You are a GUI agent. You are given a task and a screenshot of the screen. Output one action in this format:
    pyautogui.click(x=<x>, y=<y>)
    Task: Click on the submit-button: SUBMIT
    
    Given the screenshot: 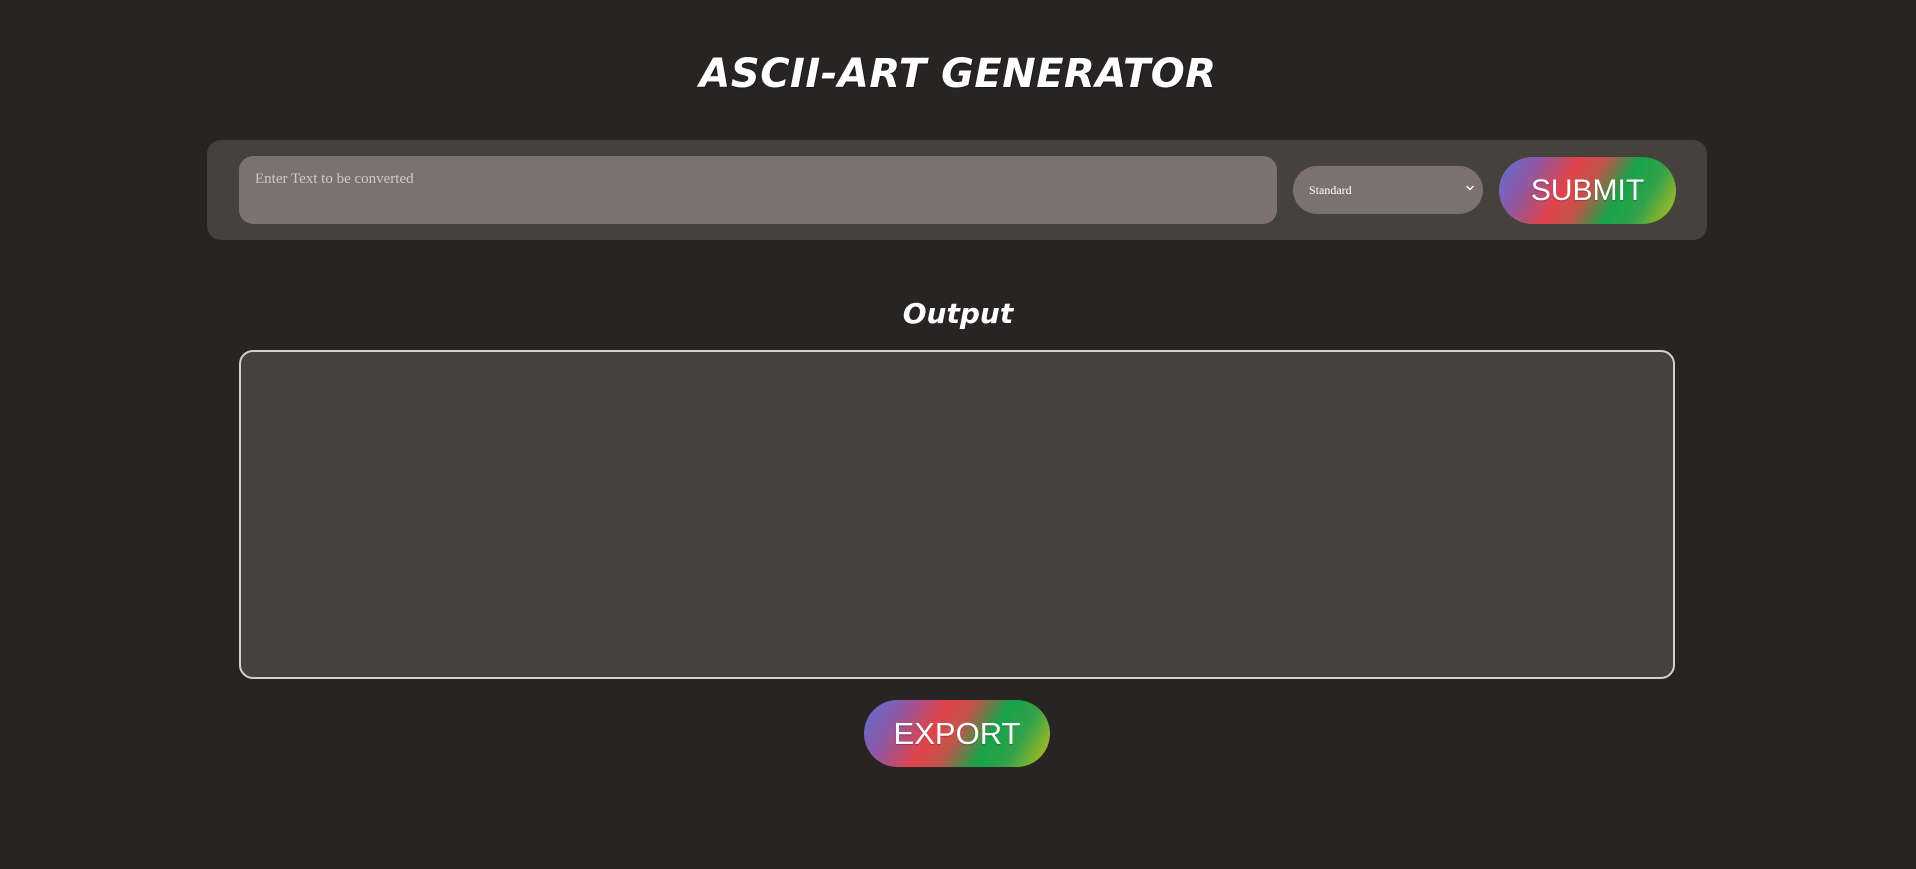 What is the action you would take?
    pyautogui.click(x=1587, y=190)
    